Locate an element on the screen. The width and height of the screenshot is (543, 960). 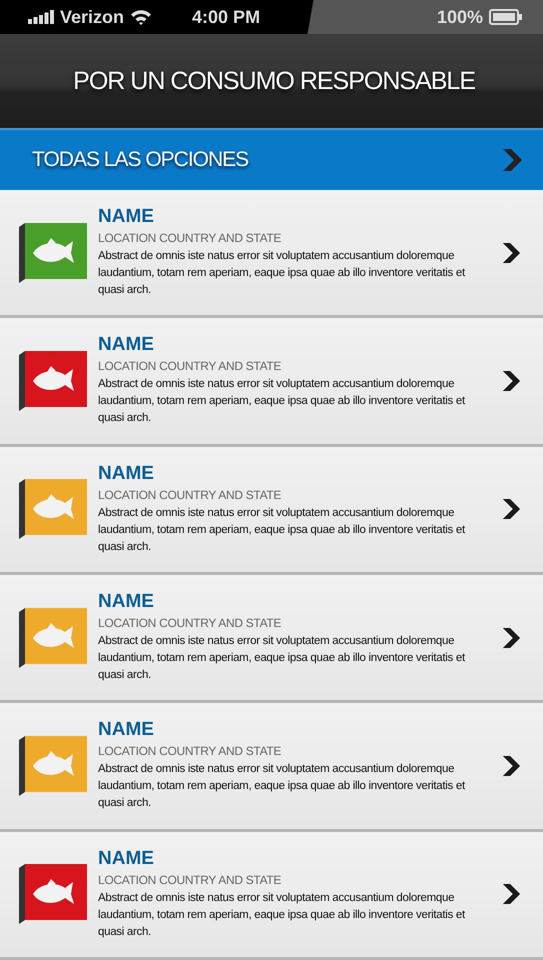
all-options-link: TODAS LAS OPCIONES is located at coordinates (271, 159).